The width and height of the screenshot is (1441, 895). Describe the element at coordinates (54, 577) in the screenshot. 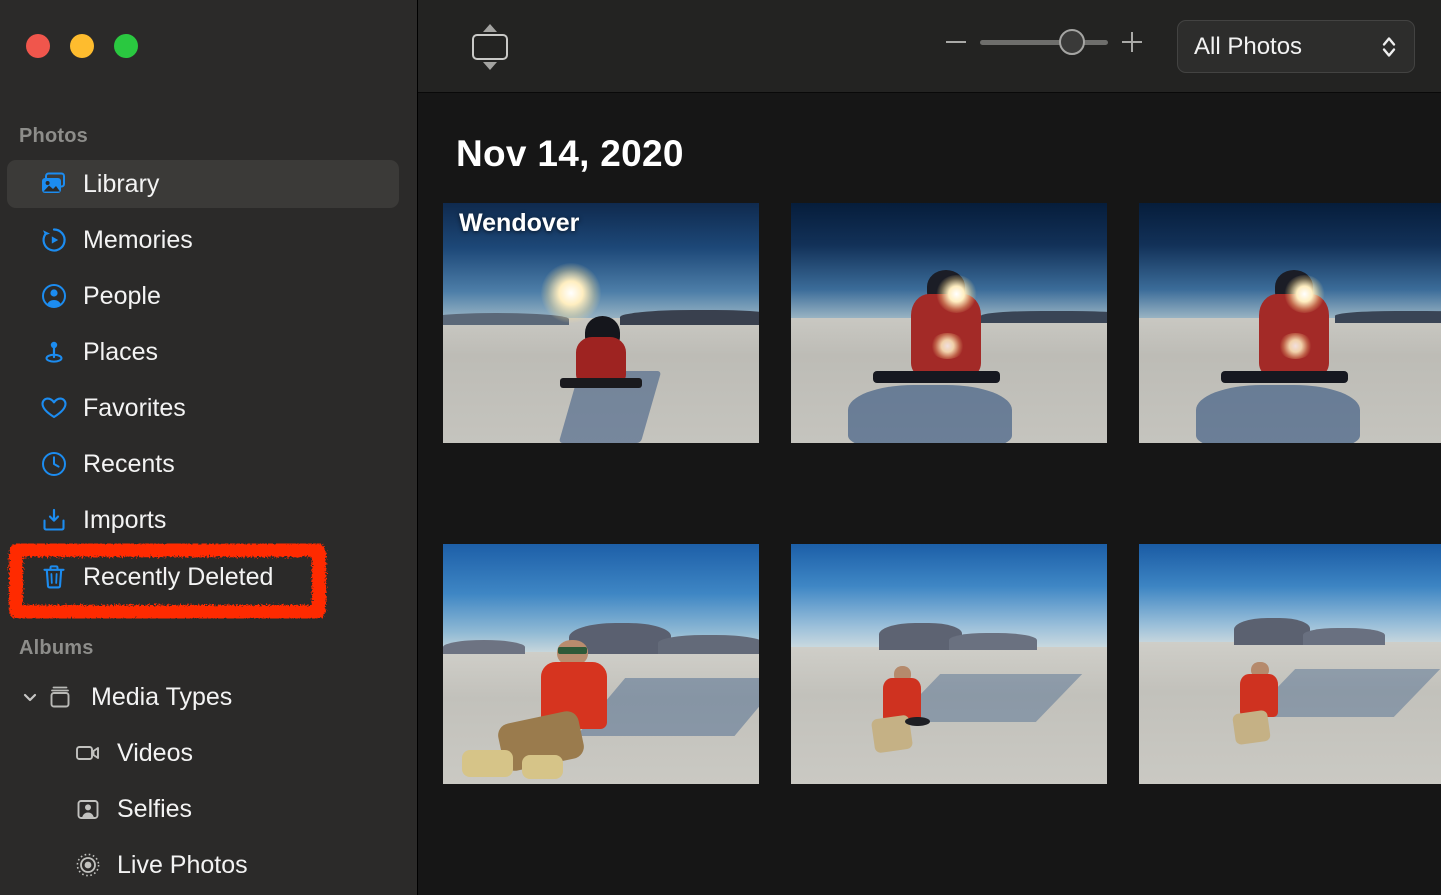

I see `trash-icon` at that location.